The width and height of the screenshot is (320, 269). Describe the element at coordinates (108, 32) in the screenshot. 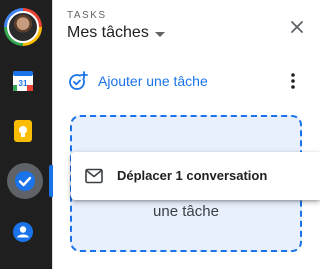

I see `list-title: Mes tâches` at that location.